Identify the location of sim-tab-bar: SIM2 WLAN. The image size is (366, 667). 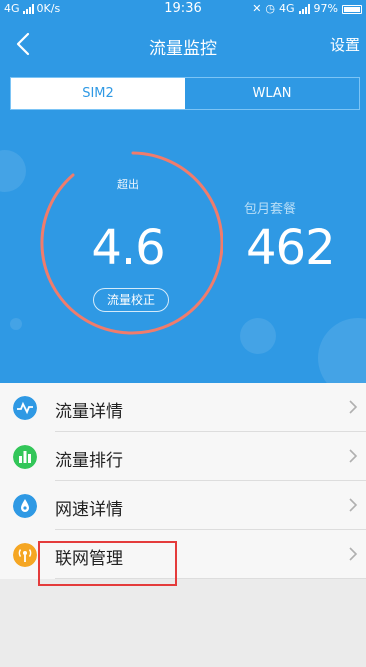
(185, 93).